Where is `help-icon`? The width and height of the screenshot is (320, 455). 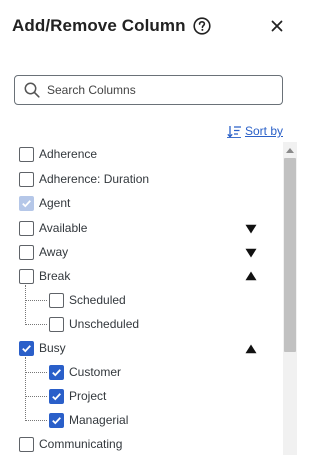
help-icon is located at coordinates (202, 26).